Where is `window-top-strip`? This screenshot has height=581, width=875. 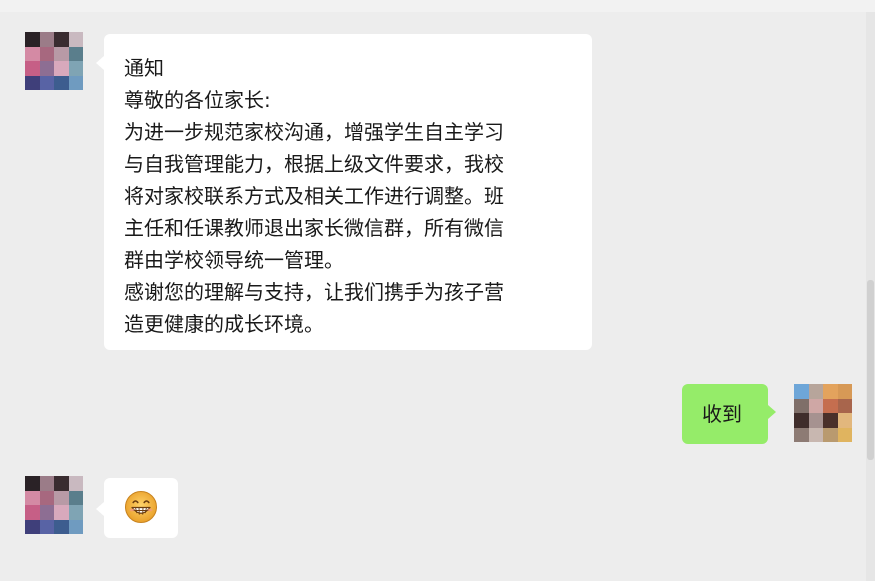 window-top-strip is located at coordinates (437, 6).